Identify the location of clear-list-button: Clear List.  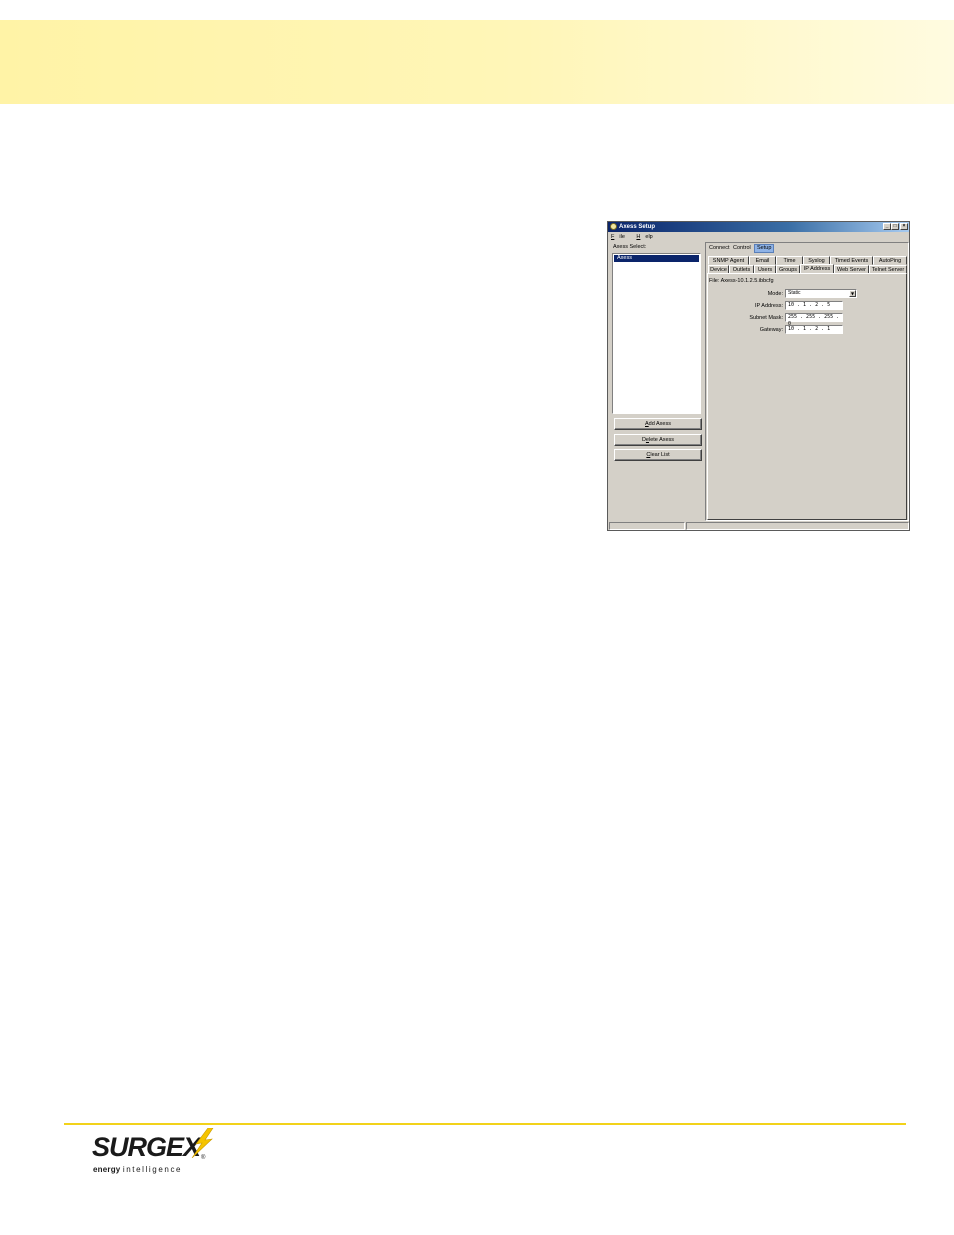
(658, 455).